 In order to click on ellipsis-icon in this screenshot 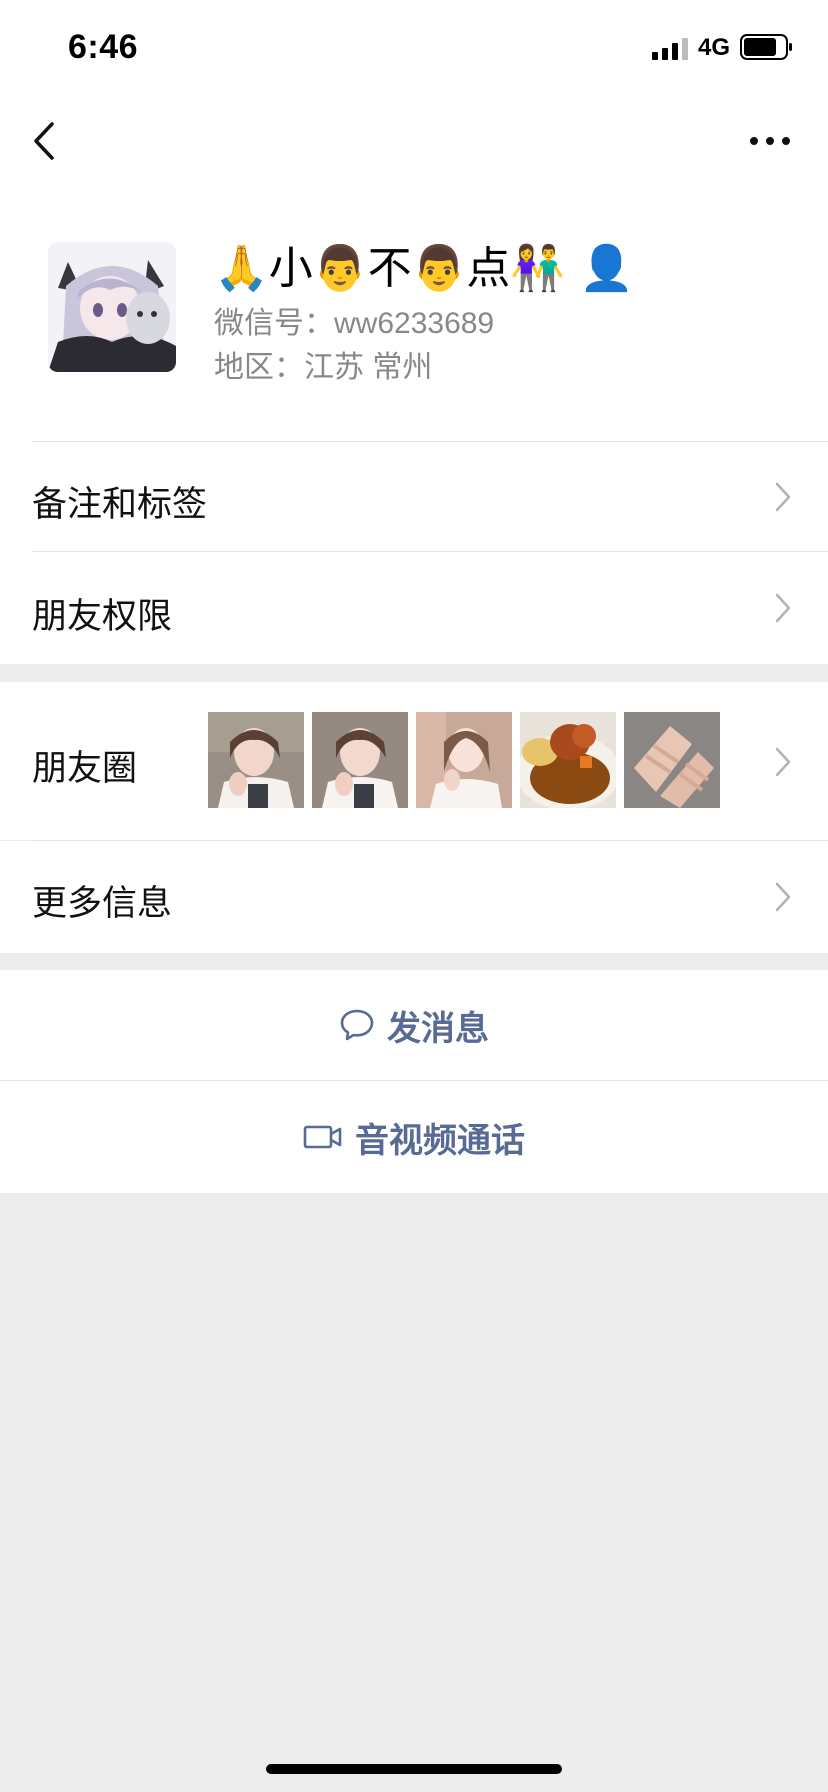, I will do `click(770, 141)`.